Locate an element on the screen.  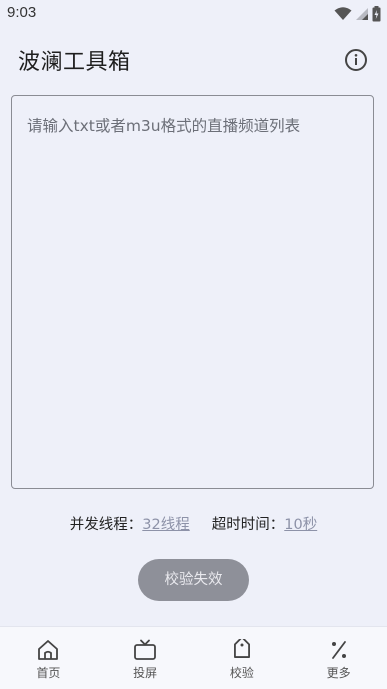
status-icons is located at coordinates (357, 14).